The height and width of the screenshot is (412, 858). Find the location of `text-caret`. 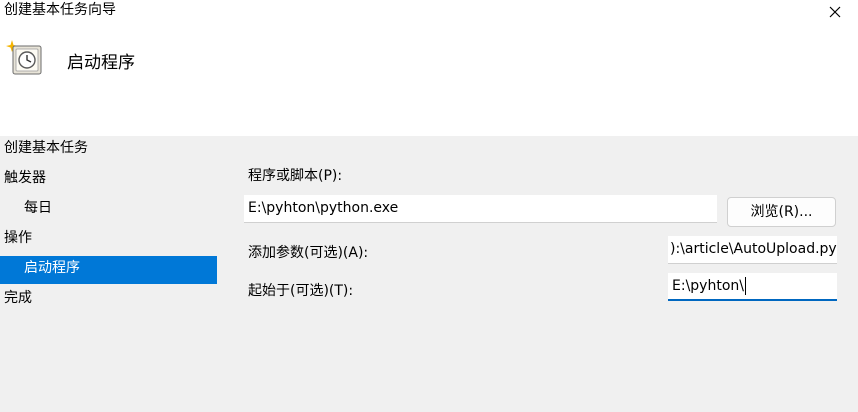

text-caret is located at coordinates (745, 286).